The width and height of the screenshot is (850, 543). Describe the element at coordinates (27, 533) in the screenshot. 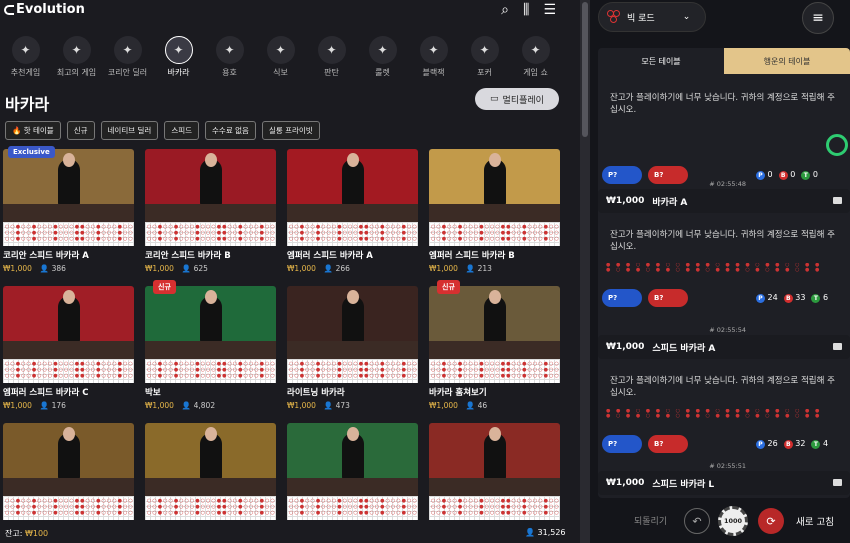

I see `balance: 잔고: ₩100` at that location.